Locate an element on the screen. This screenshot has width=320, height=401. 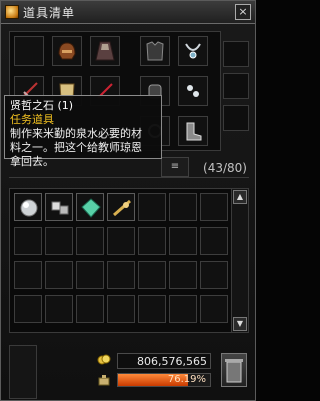
material-icon is located at coordinates (60, 208).